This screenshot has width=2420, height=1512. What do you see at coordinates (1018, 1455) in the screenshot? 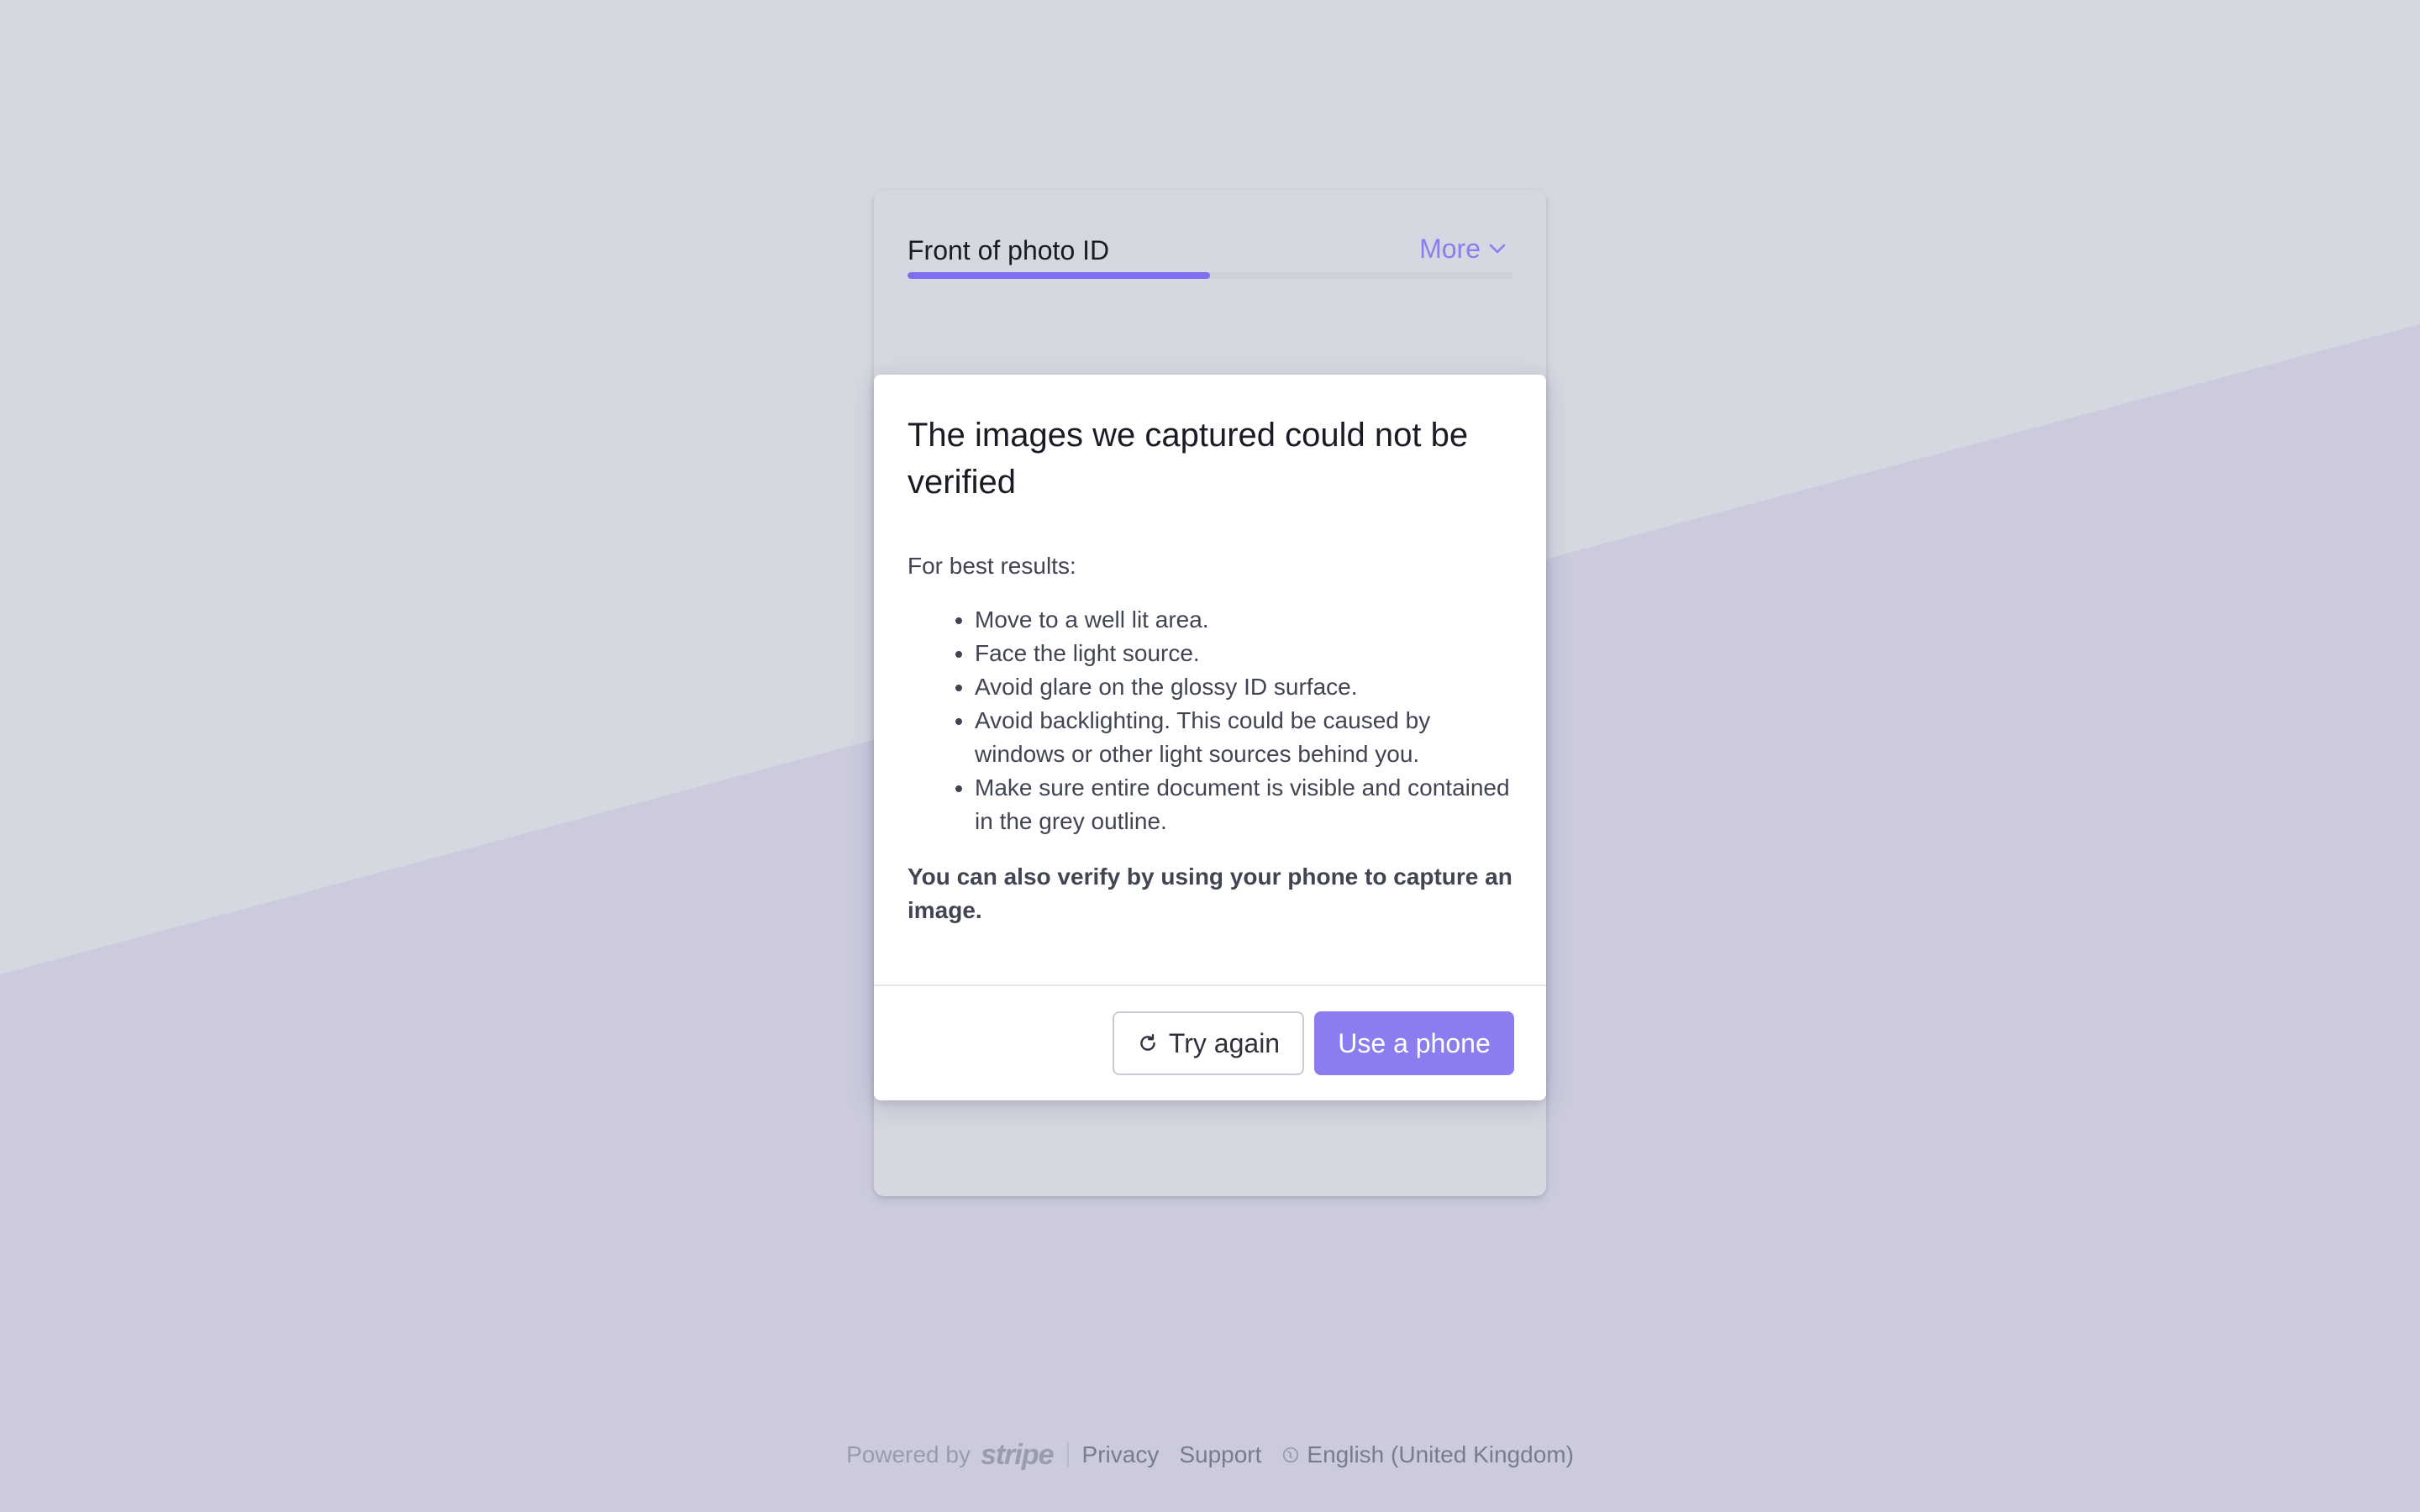
I see `stripe-logo: stripe` at bounding box center [1018, 1455].